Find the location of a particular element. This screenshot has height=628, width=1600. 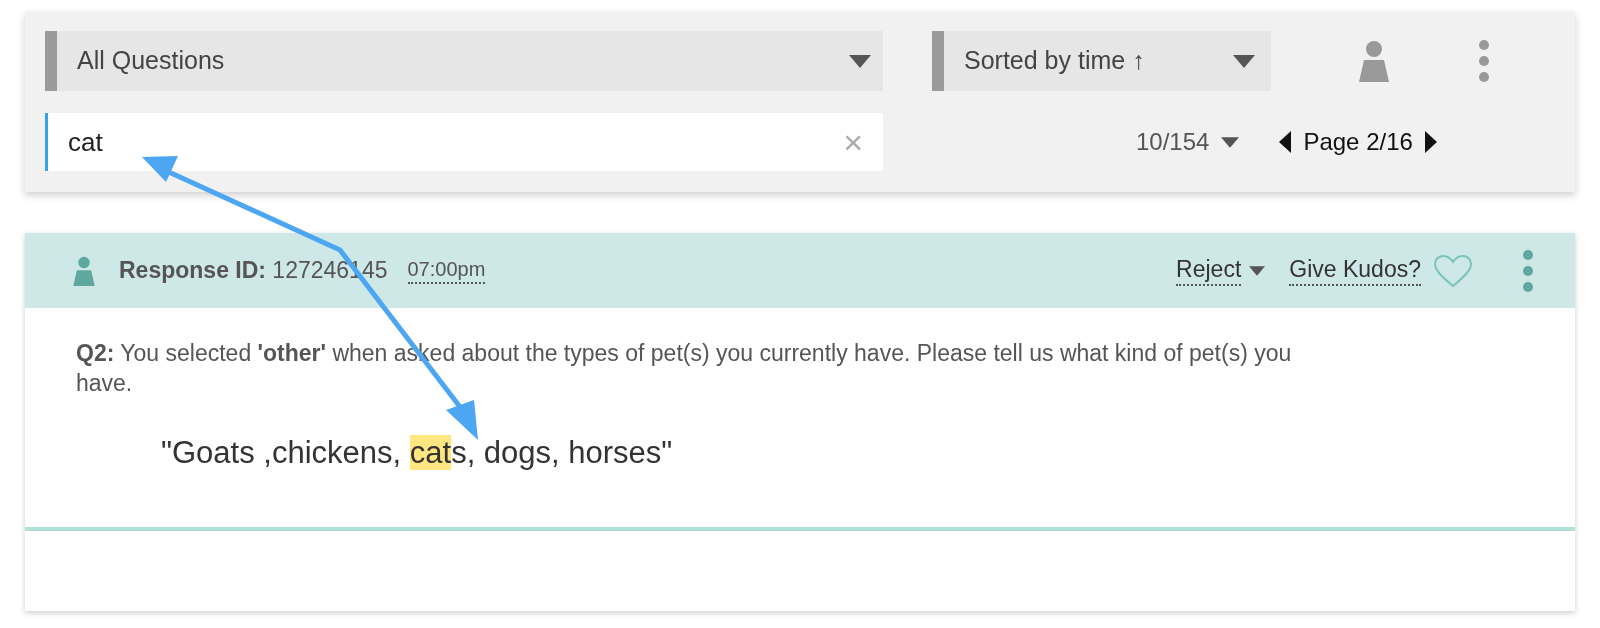

search-field: cat × is located at coordinates (464, 142).